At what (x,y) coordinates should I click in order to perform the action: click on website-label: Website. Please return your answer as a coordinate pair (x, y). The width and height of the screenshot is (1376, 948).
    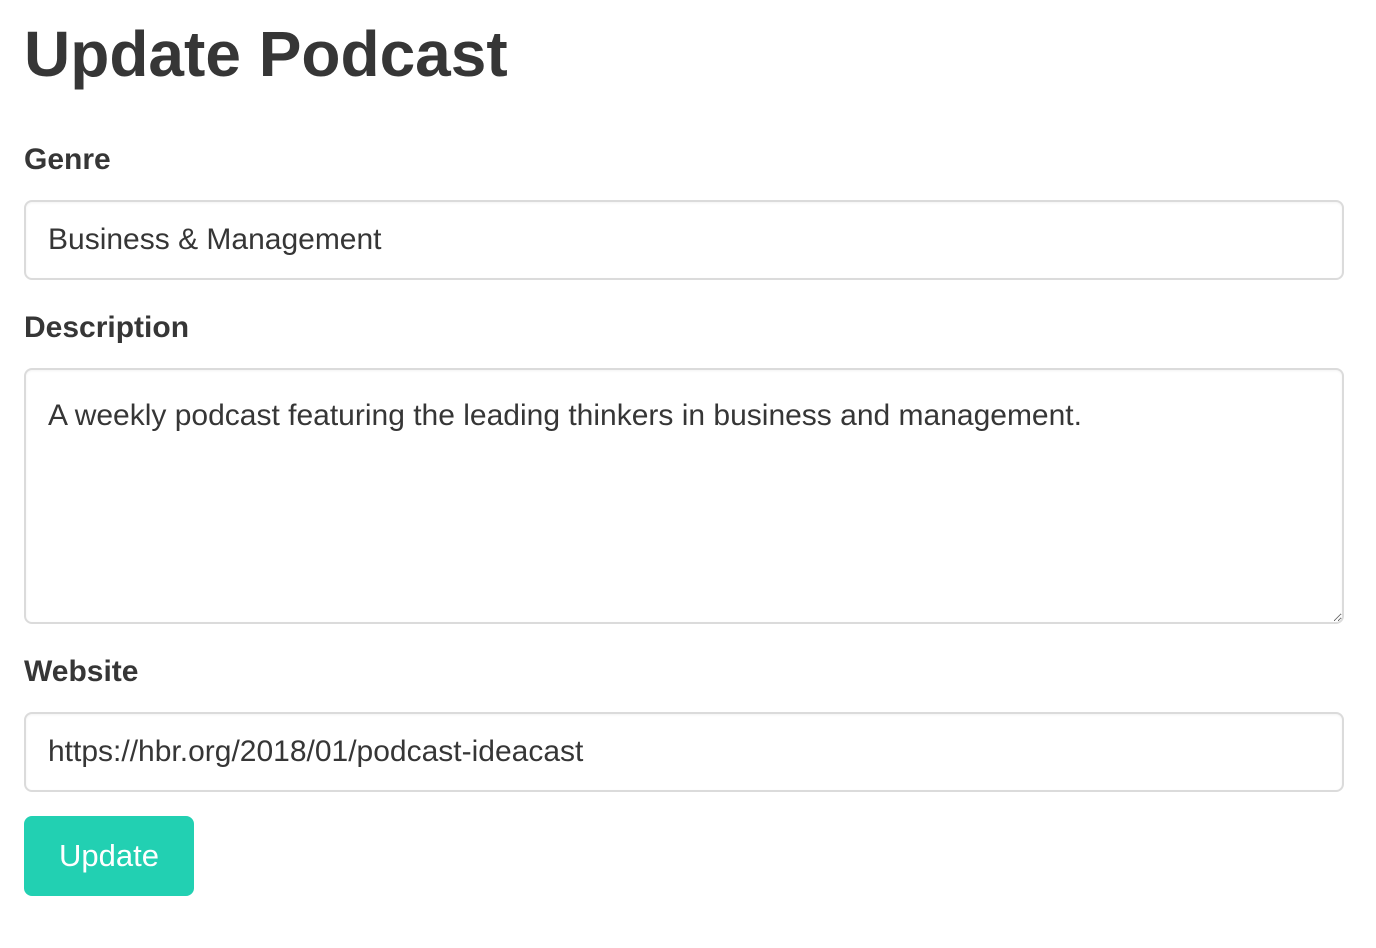
    Looking at the image, I should click on (81, 671).